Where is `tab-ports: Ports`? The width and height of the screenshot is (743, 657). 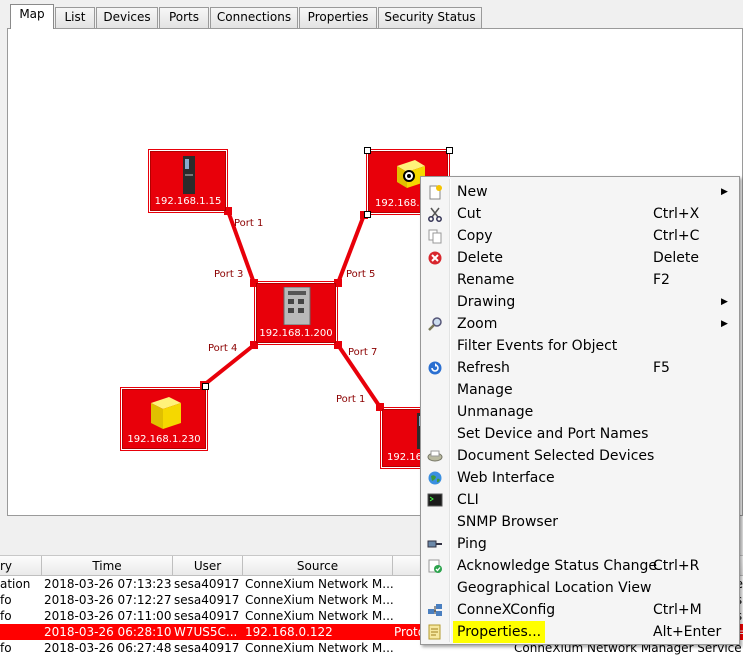
tab-ports: Ports is located at coordinates (184, 17).